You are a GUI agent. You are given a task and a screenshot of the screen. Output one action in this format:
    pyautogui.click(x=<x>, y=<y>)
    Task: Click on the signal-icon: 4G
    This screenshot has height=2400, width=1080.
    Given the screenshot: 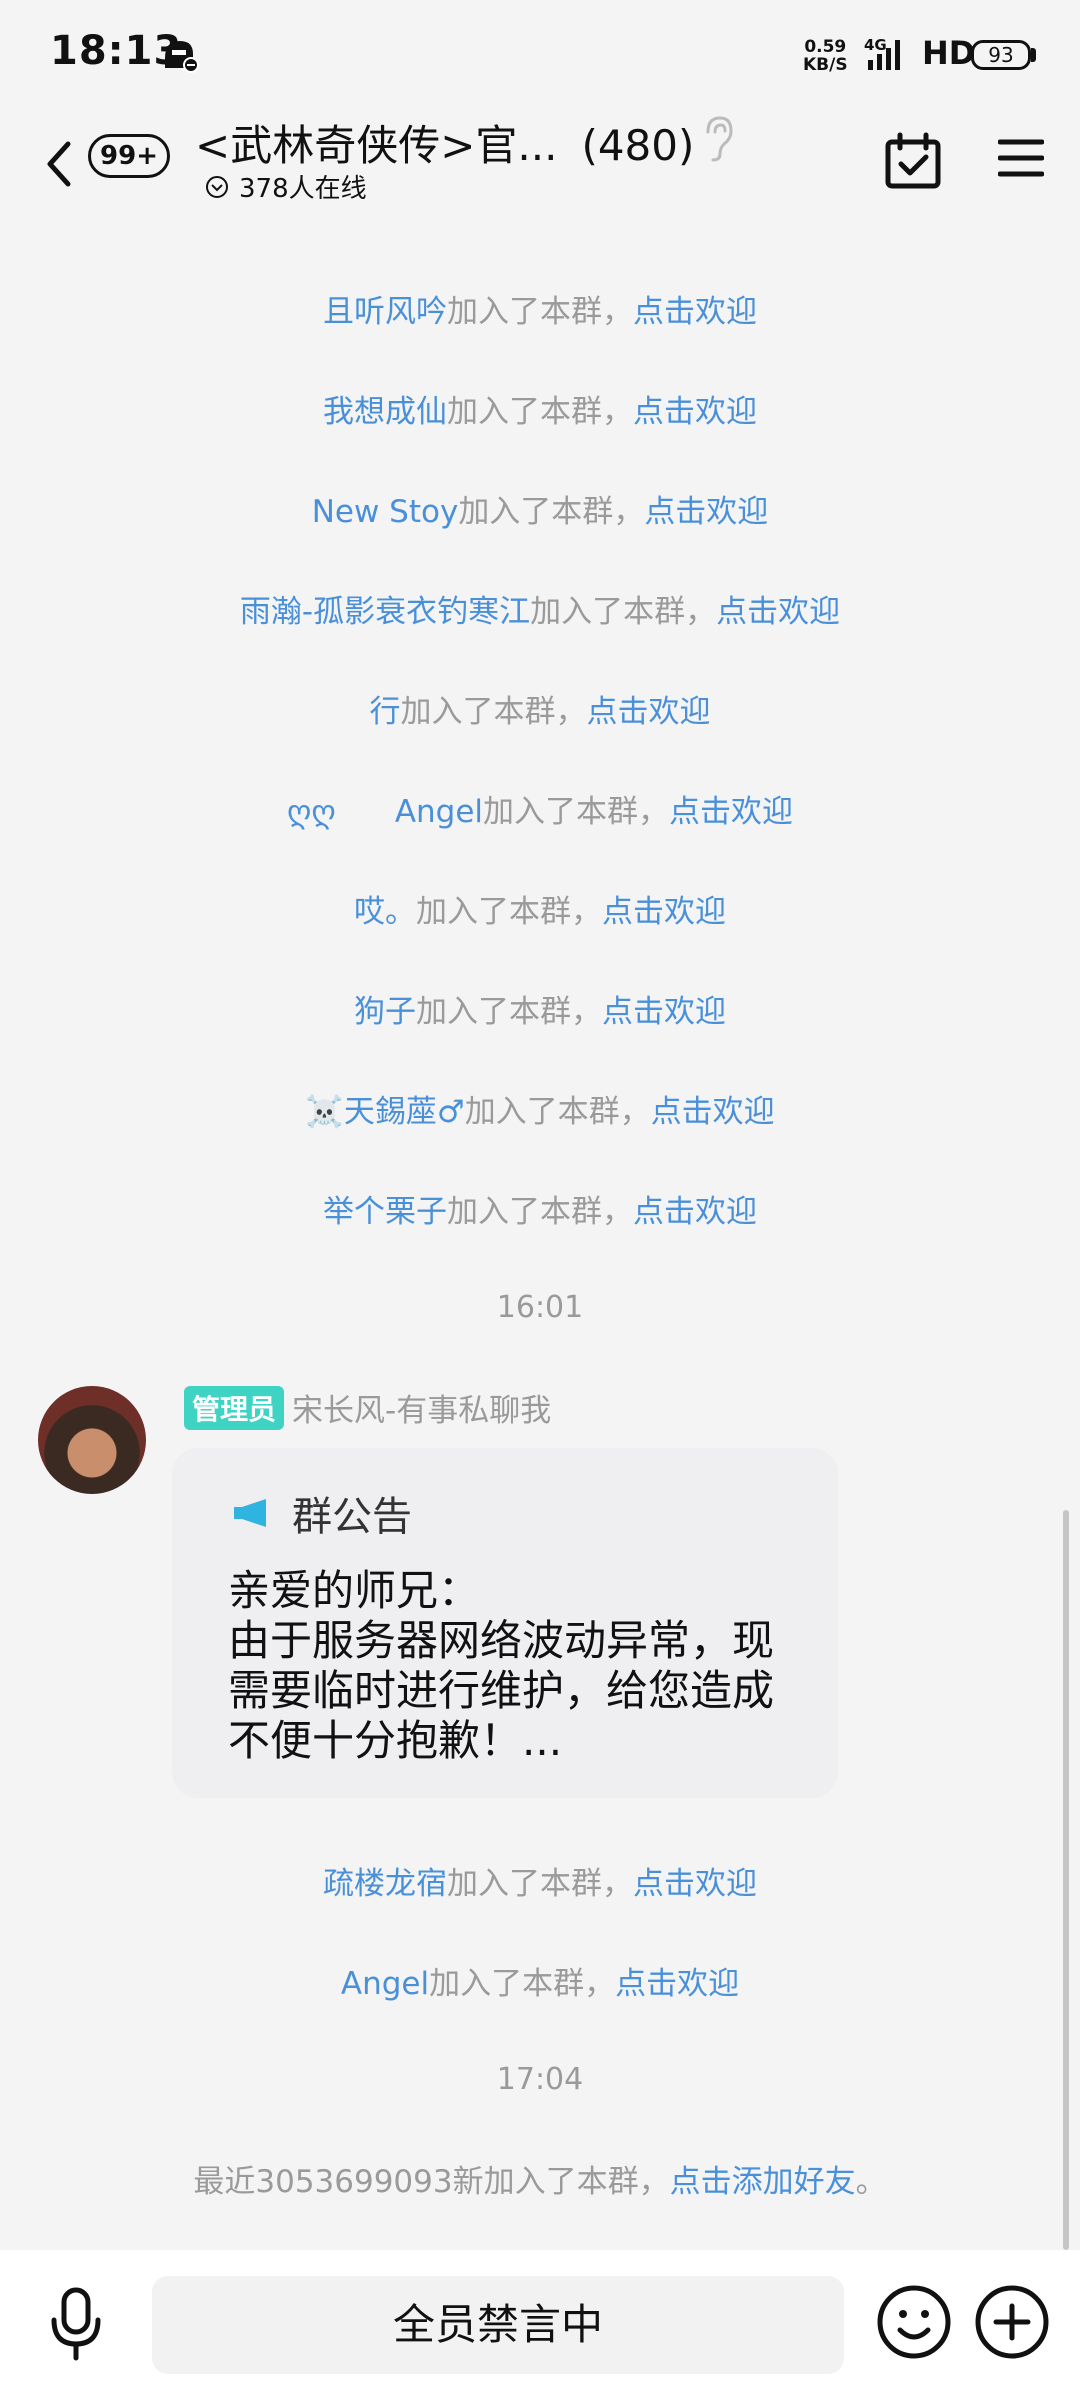 What is the action you would take?
    pyautogui.click(x=882, y=53)
    